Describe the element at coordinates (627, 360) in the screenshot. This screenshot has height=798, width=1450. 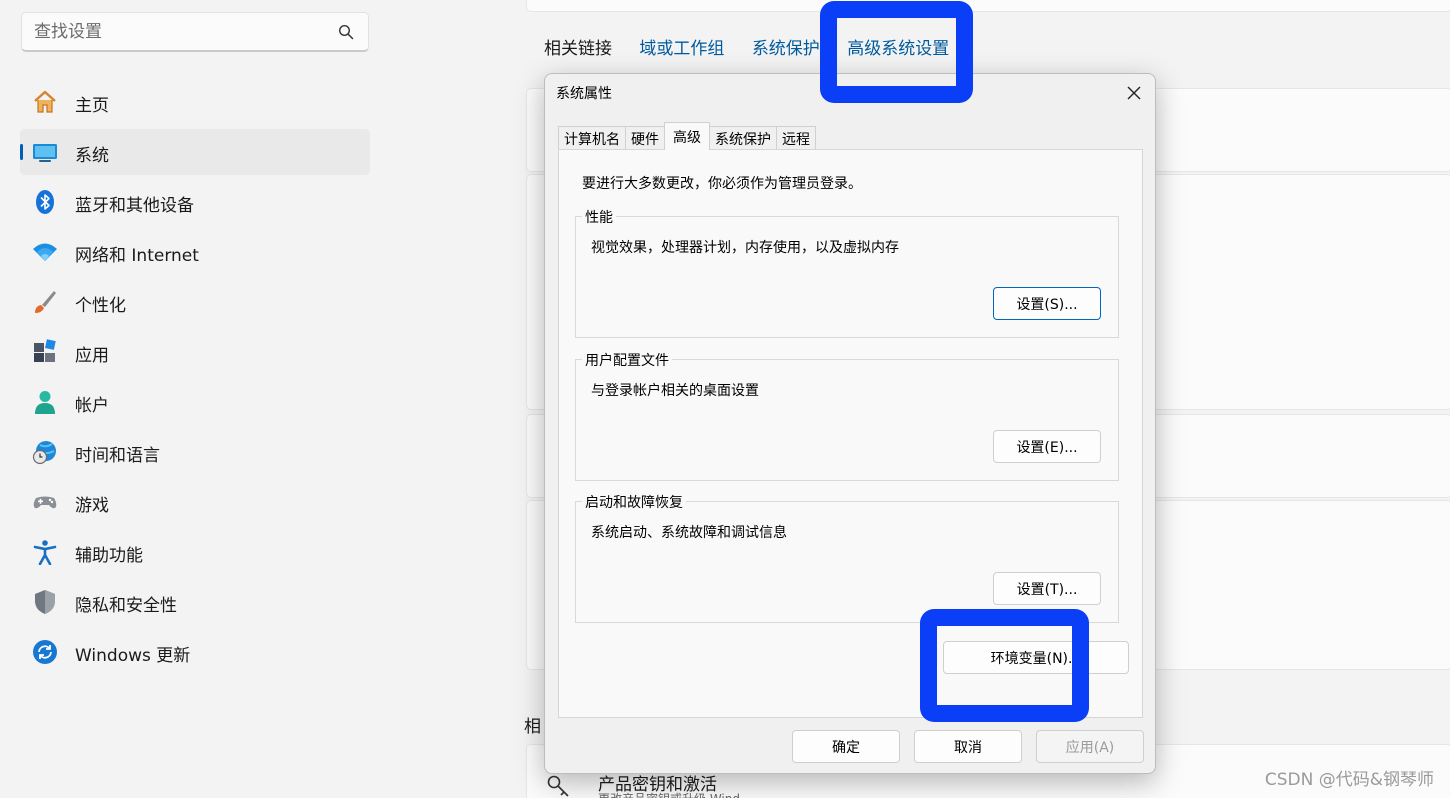
I see `group-title: 用户配置文件` at that location.